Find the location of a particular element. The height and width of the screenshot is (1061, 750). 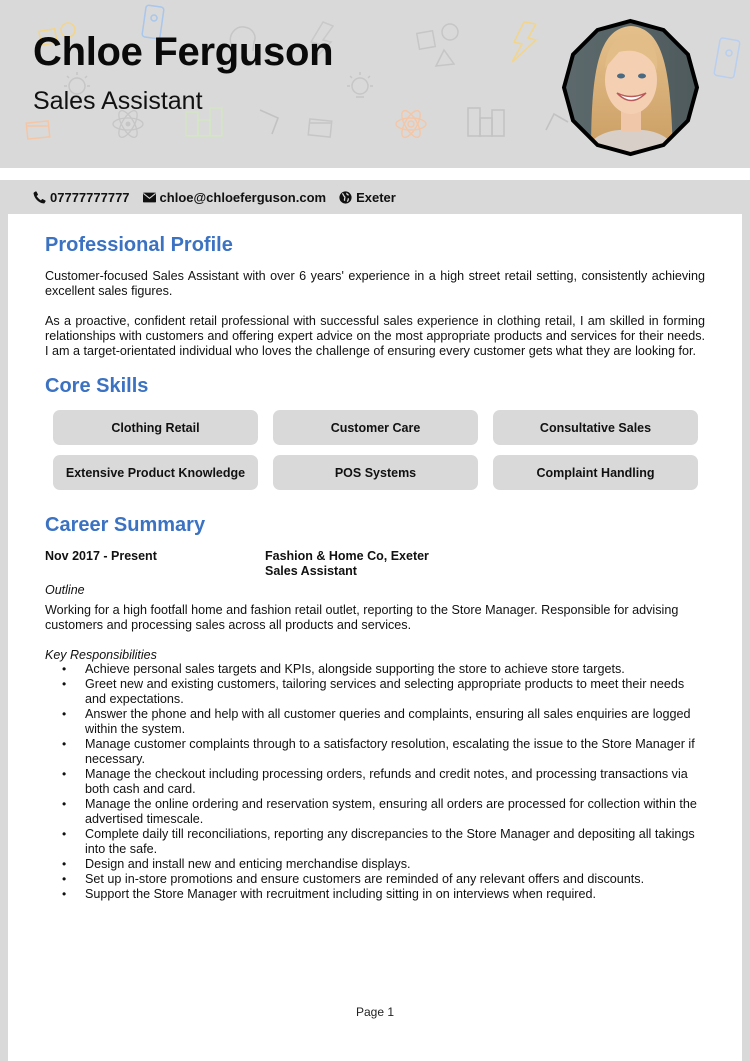

envelope-icon is located at coordinates (149, 197).